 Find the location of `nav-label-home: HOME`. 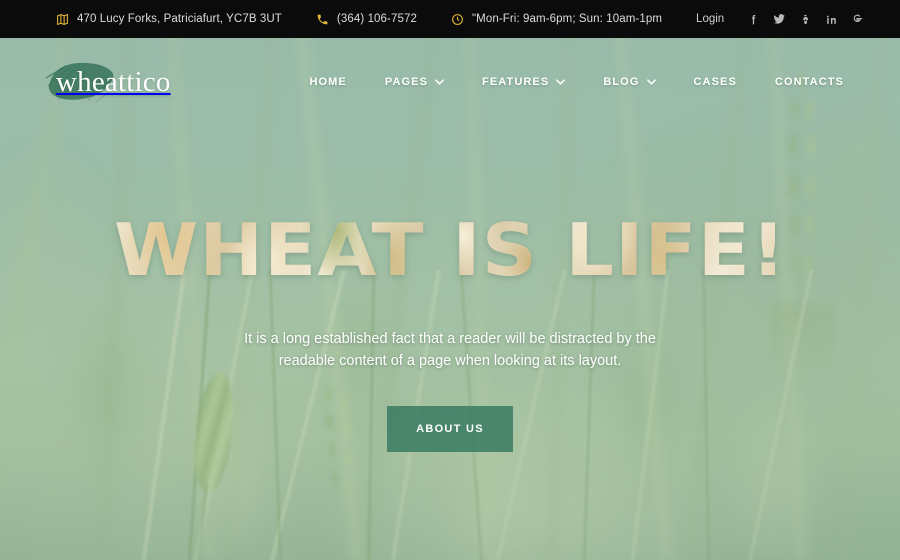

nav-label-home: HOME is located at coordinates (328, 82).